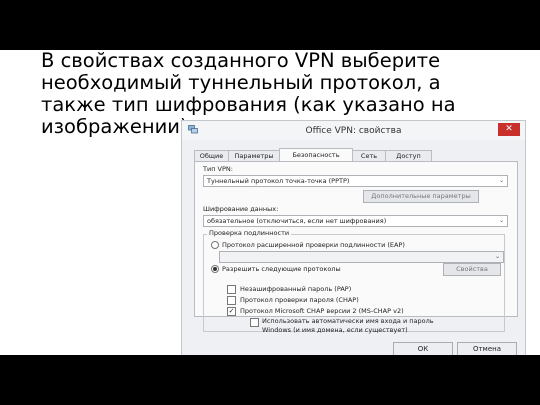  What do you see at coordinates (335, 330) in the screenshot?
I see `auto-logon-label-line2: Windows (и имя домена, если существует)` at bounding box center [335, 330].